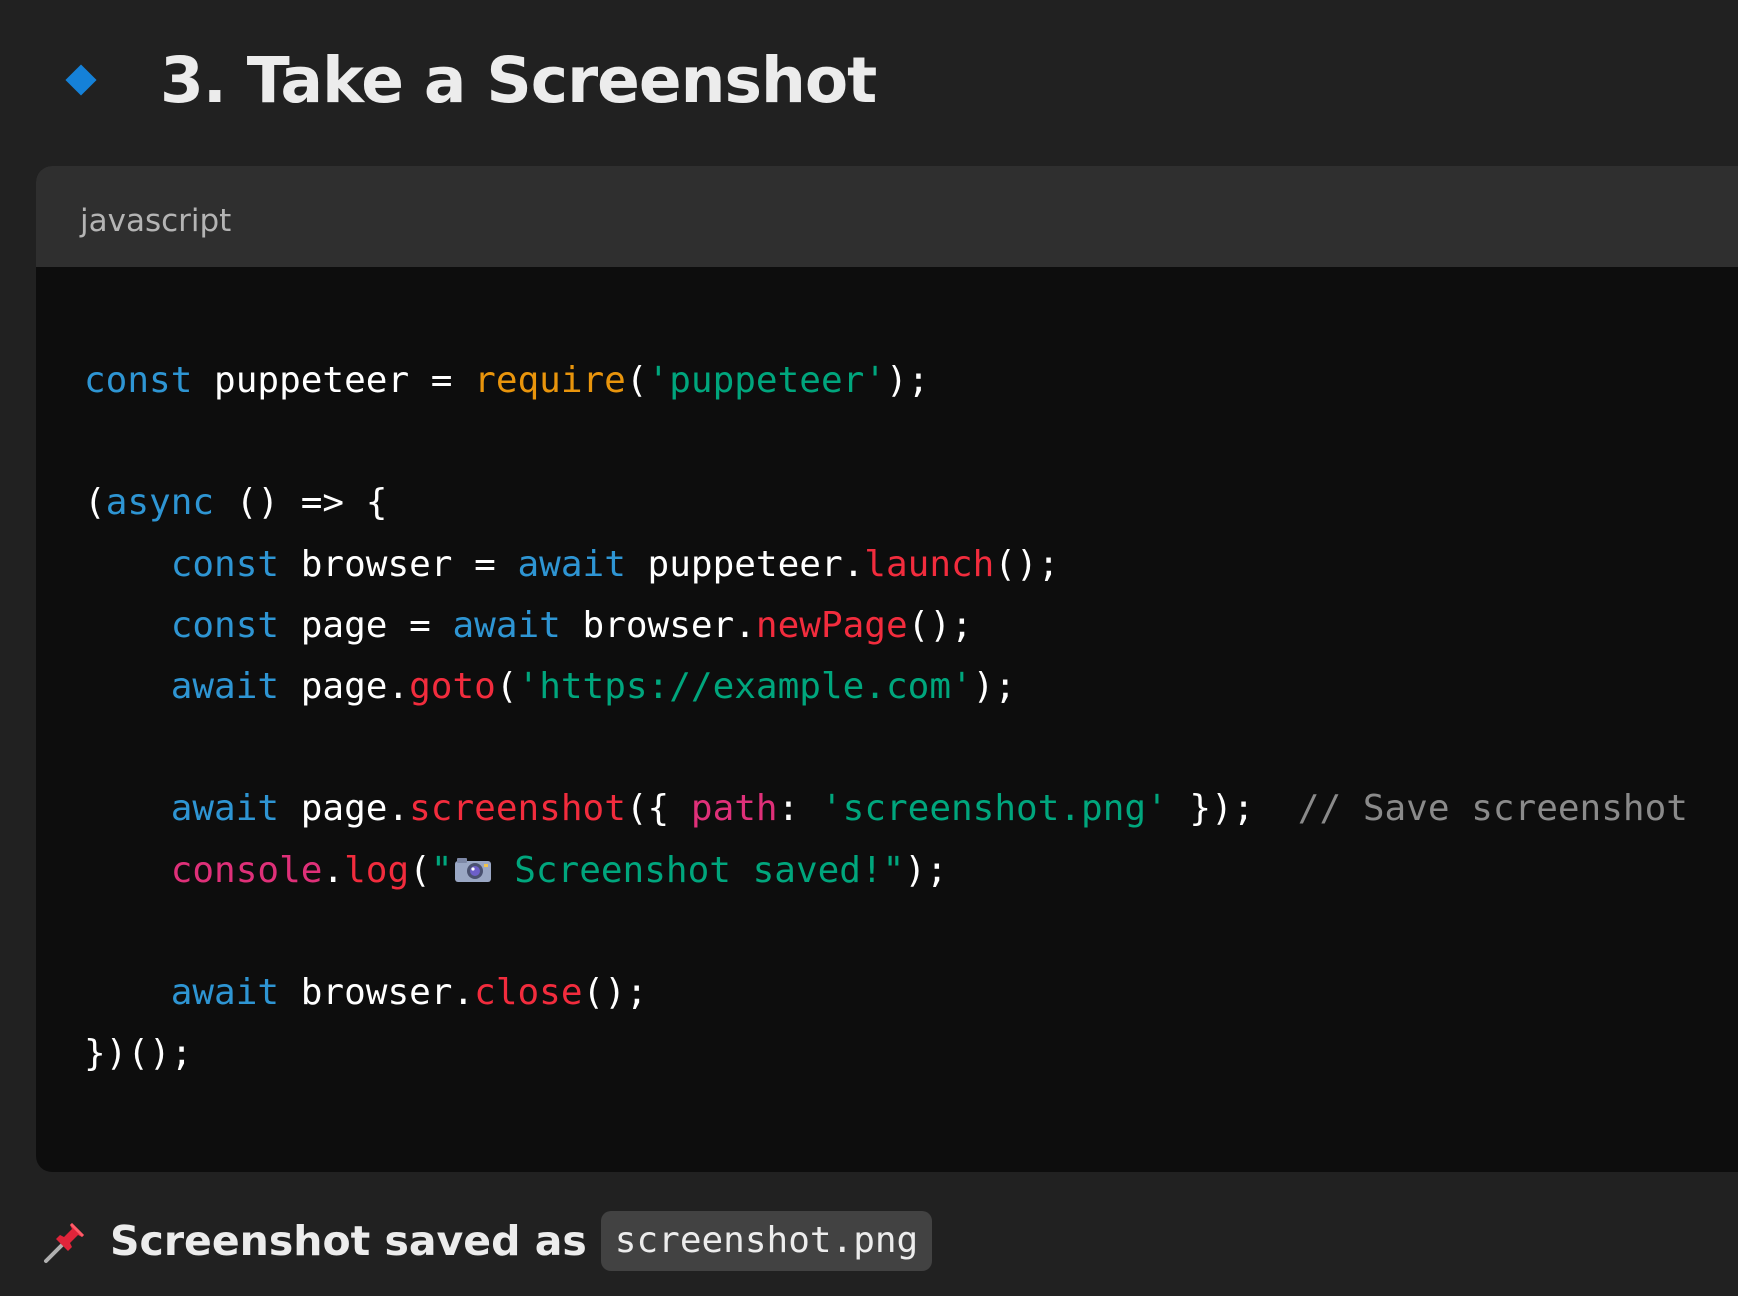  I want to click on code-token: screenshot, so click(517, 809).